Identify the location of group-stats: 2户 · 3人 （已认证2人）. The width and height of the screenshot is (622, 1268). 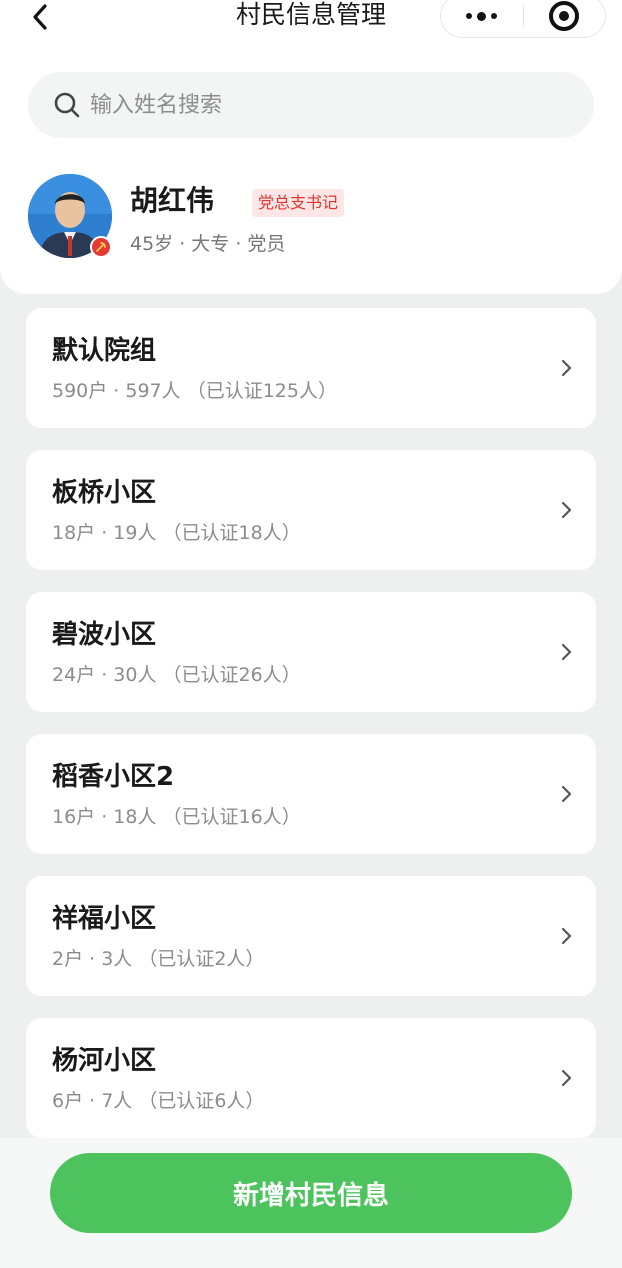
(158, 959).